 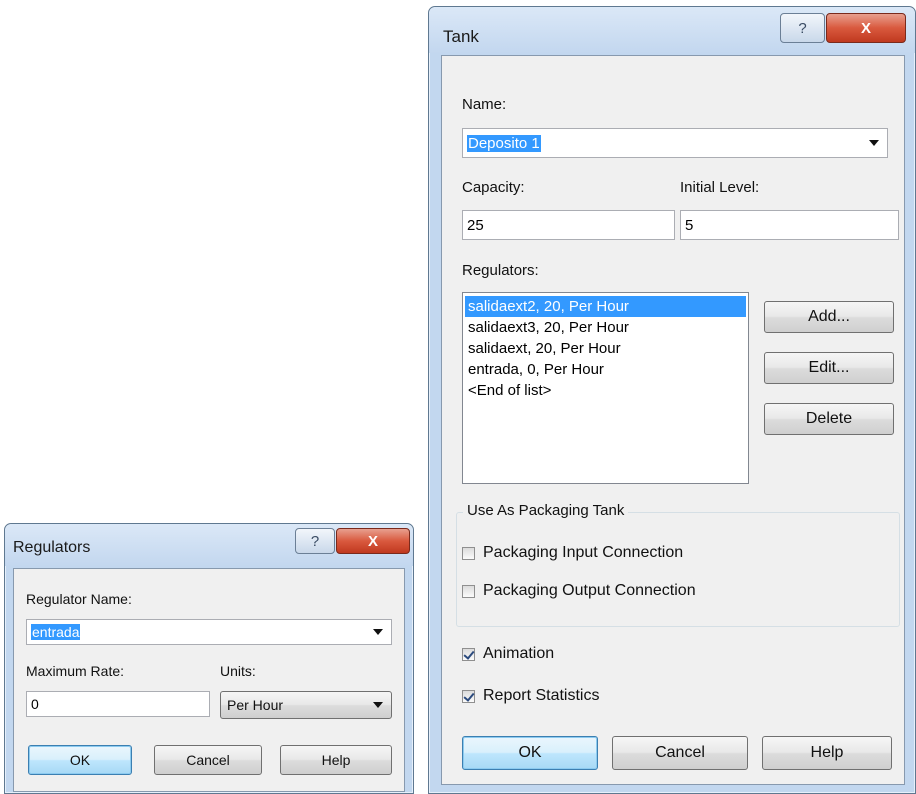 I want to click on units-select: Per Hour, so click(x=306, y=705).